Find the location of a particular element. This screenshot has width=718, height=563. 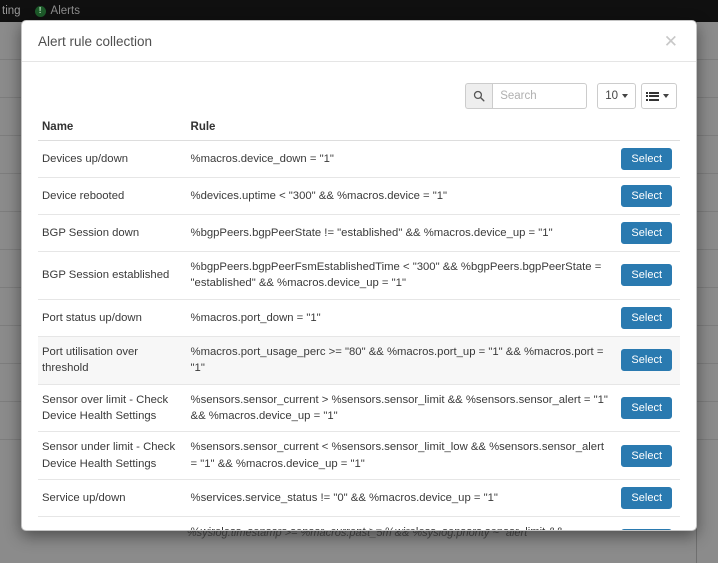

rule-name-cell: Port status up/down is located at coordinates (112, 318).